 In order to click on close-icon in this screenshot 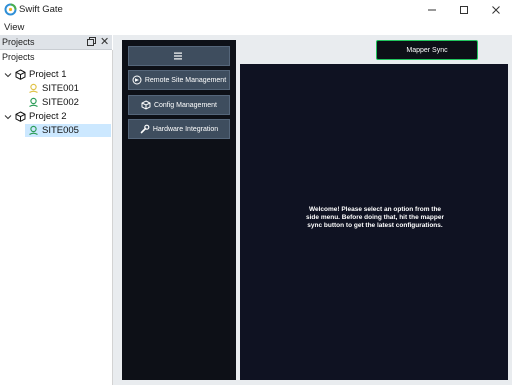, I will do `click(496, 10)`.